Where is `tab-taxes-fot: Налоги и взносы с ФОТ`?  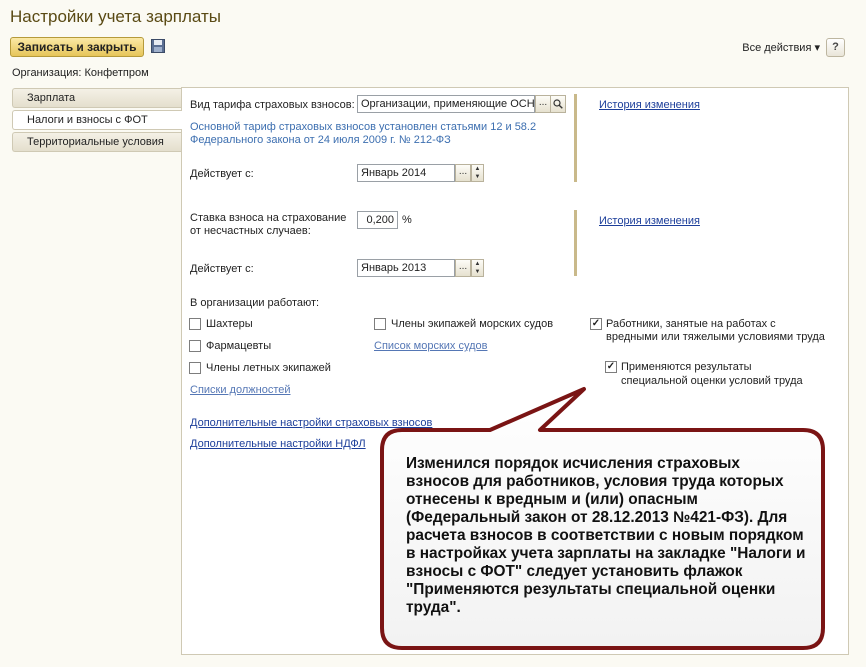 tab-taxes-fot: Налоги и взносы с ФОТ is located at coordinates (97, 120).